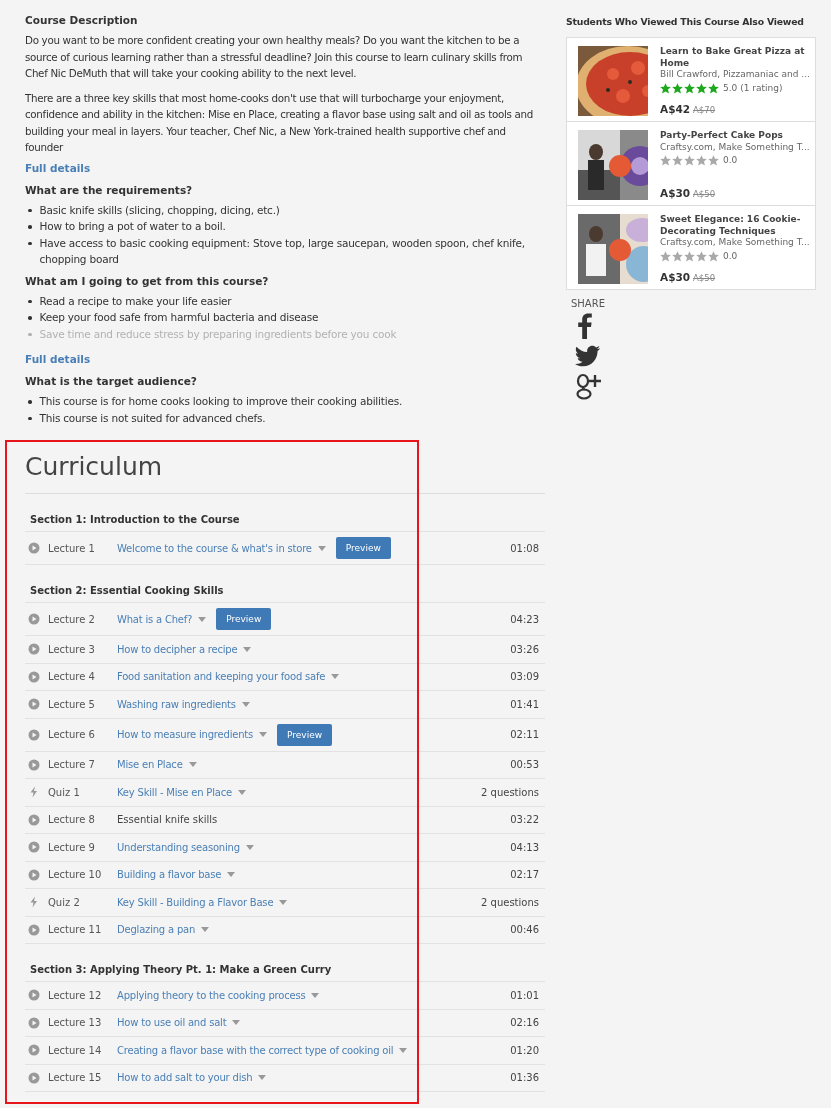  Describe the element at coordinates (177, 649) in the screenshot. I see `lecture-link: How to decipher a recipe` at that location.